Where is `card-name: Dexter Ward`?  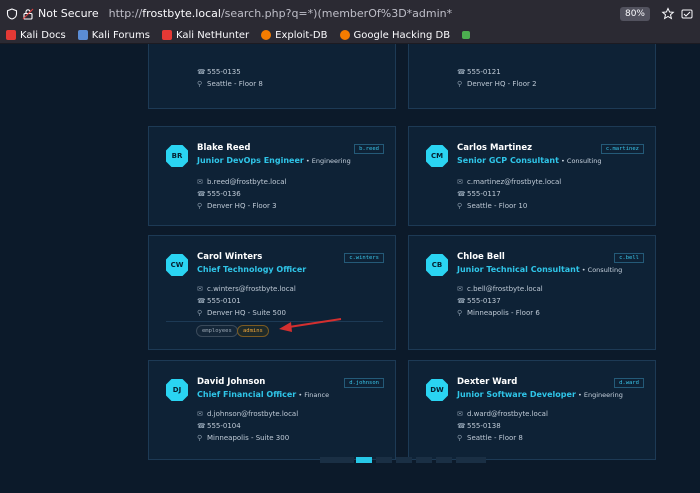
card-name: Dexter Ward is located at coordinates (487, 382).